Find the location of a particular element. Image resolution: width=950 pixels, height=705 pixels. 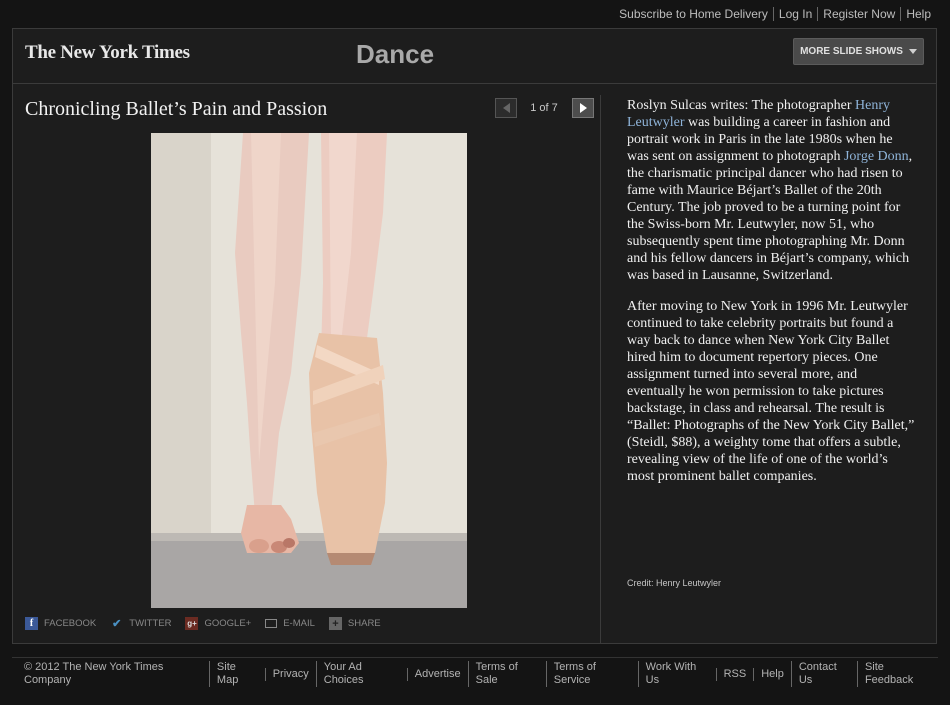

help-link: Help is located at coordinates (918, 14).